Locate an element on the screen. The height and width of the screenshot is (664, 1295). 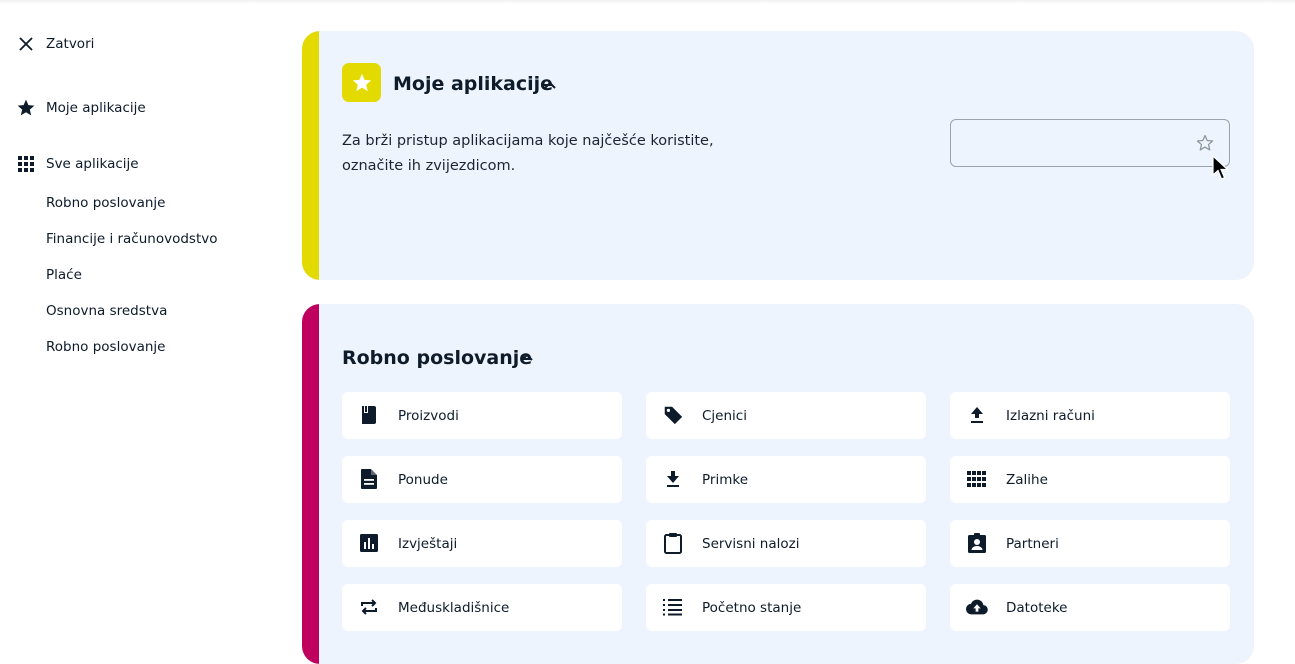
app-tile-label: Međuskladišnice is located at coordinates (454, 608).